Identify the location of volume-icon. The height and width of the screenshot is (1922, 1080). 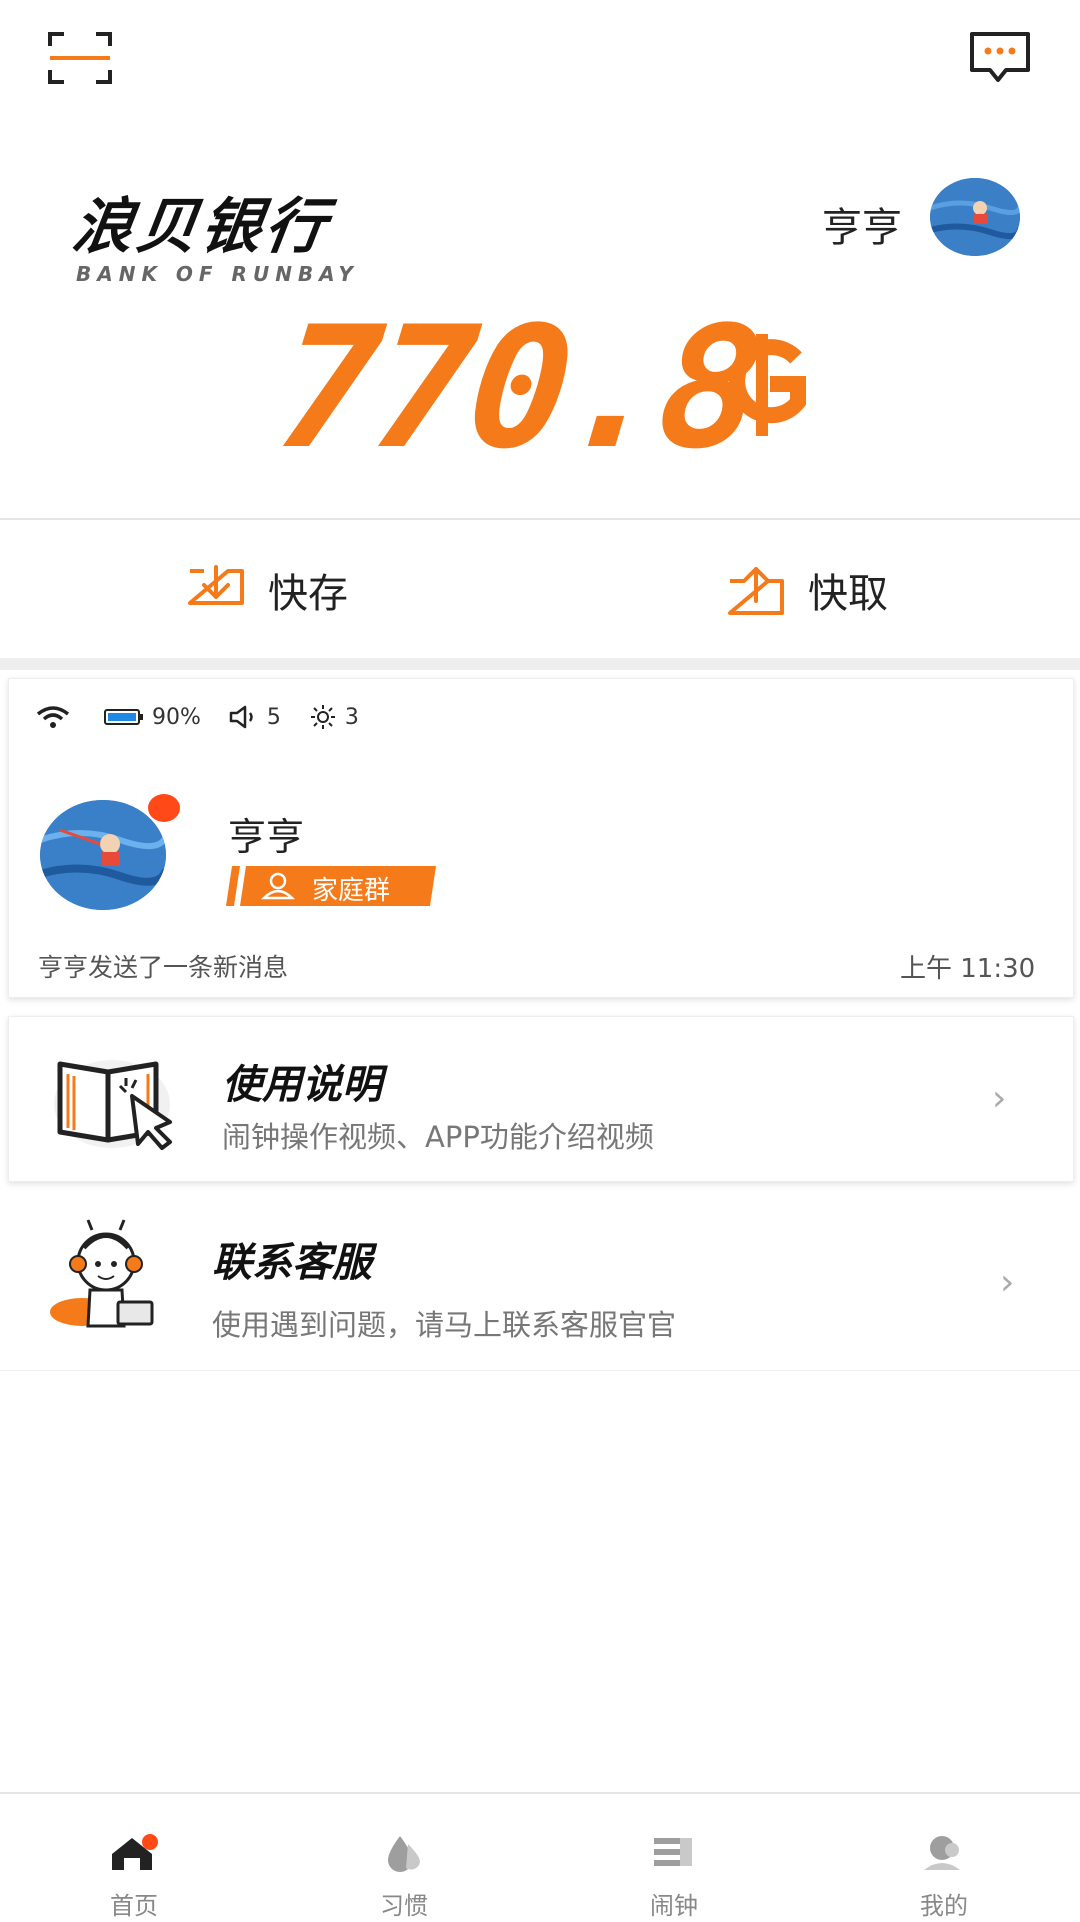
(241, 717).